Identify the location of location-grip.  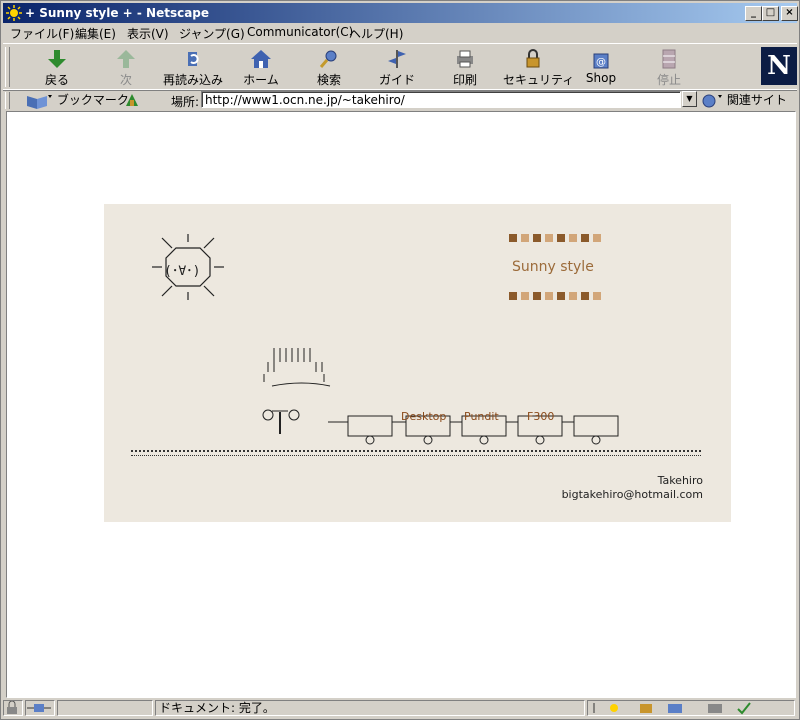
(7, 100).